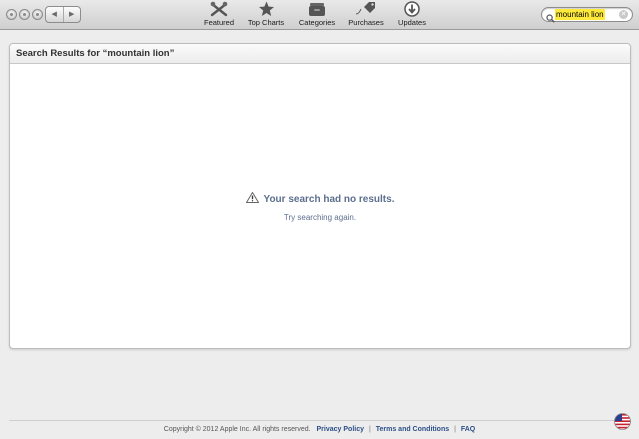 This screenshot has width=639, height=439. Describe the element at coordinates (266, 9) in the screenshot. I see `star-icon` at that location.